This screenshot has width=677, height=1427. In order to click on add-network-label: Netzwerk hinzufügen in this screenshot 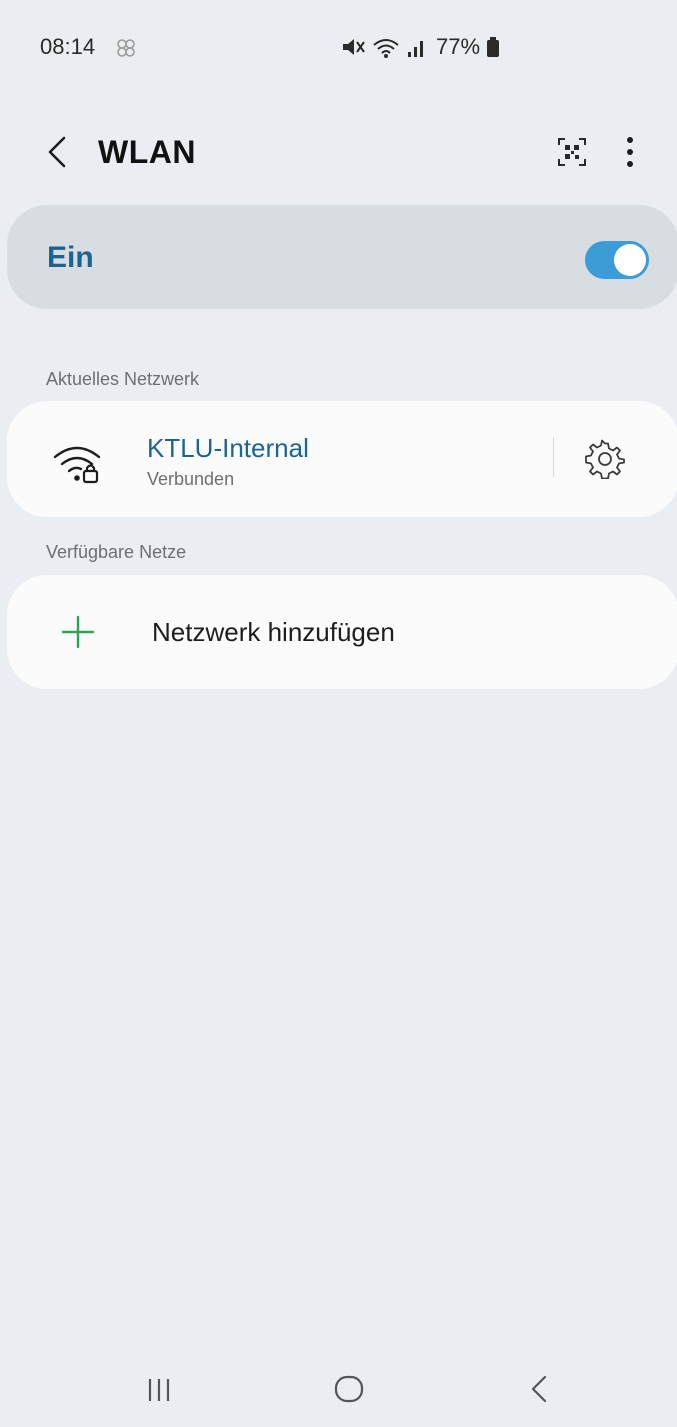, I will do `click(273, 632)`.